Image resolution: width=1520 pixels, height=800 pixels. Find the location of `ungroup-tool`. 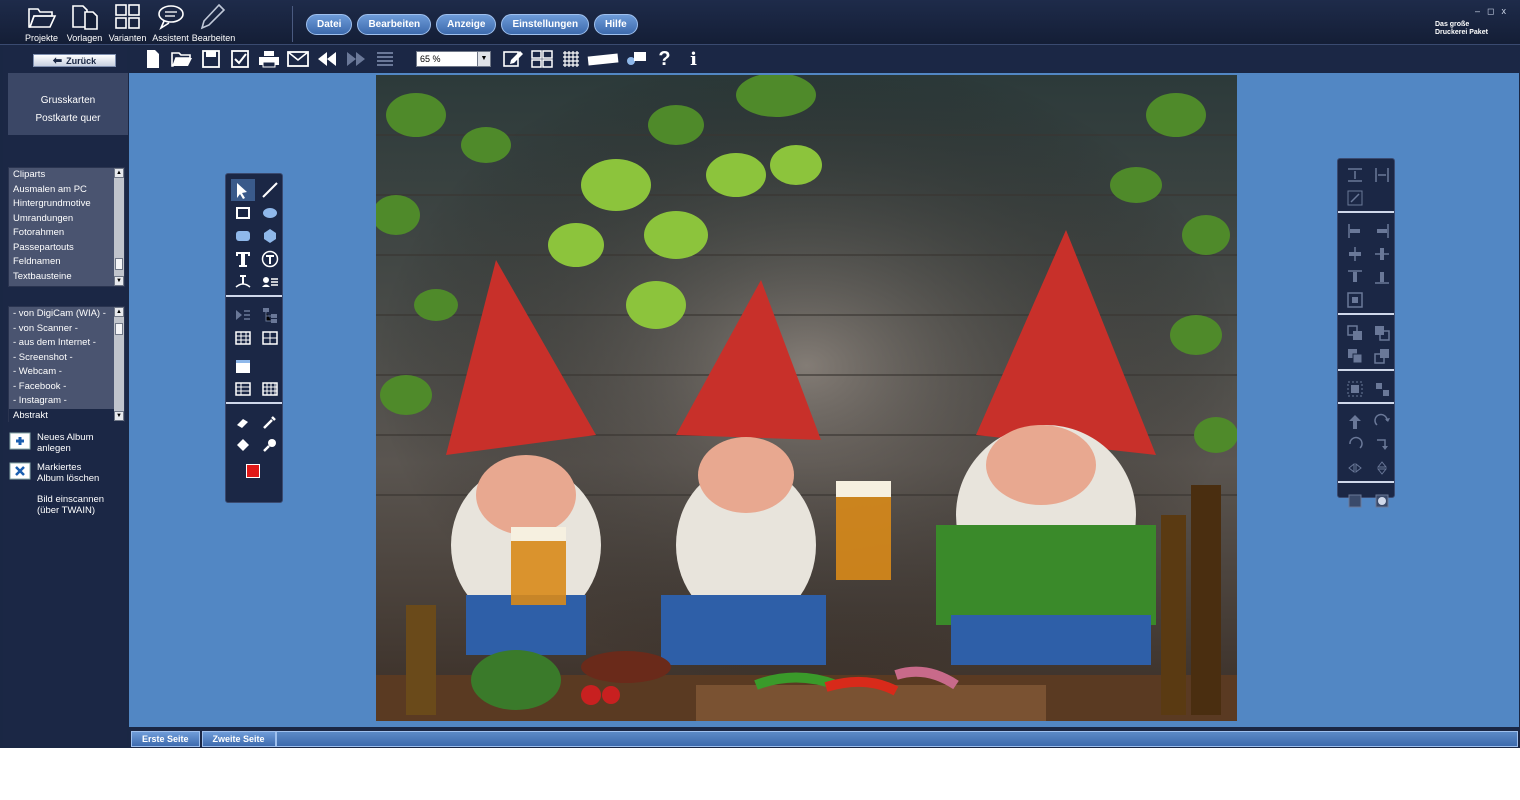

ungroup-tool is located at coordinates (1382, 389).